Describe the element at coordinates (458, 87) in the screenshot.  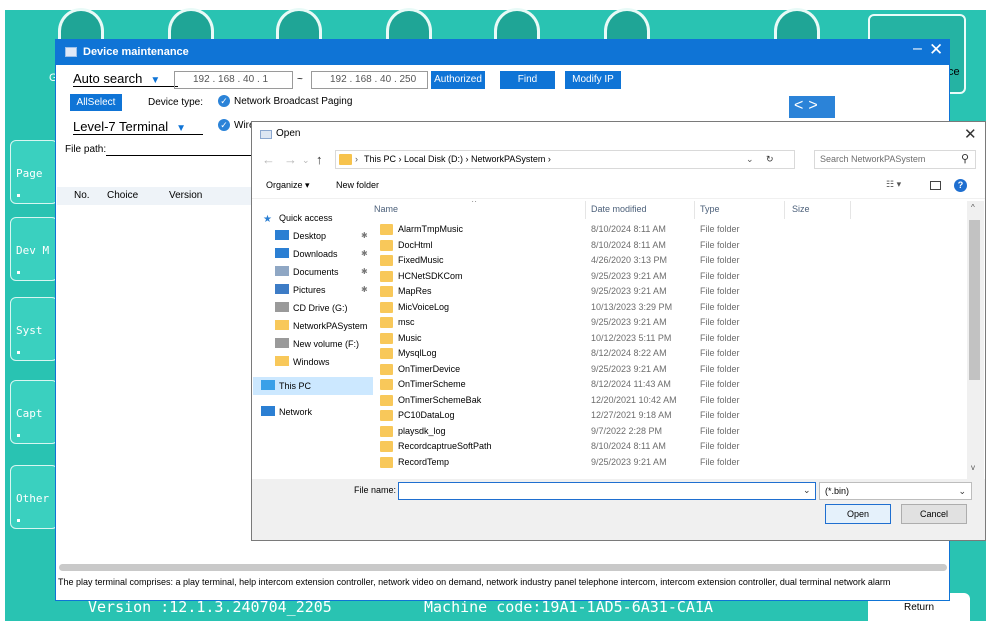
I see `authorized-id-button: Authorized id` at that location.